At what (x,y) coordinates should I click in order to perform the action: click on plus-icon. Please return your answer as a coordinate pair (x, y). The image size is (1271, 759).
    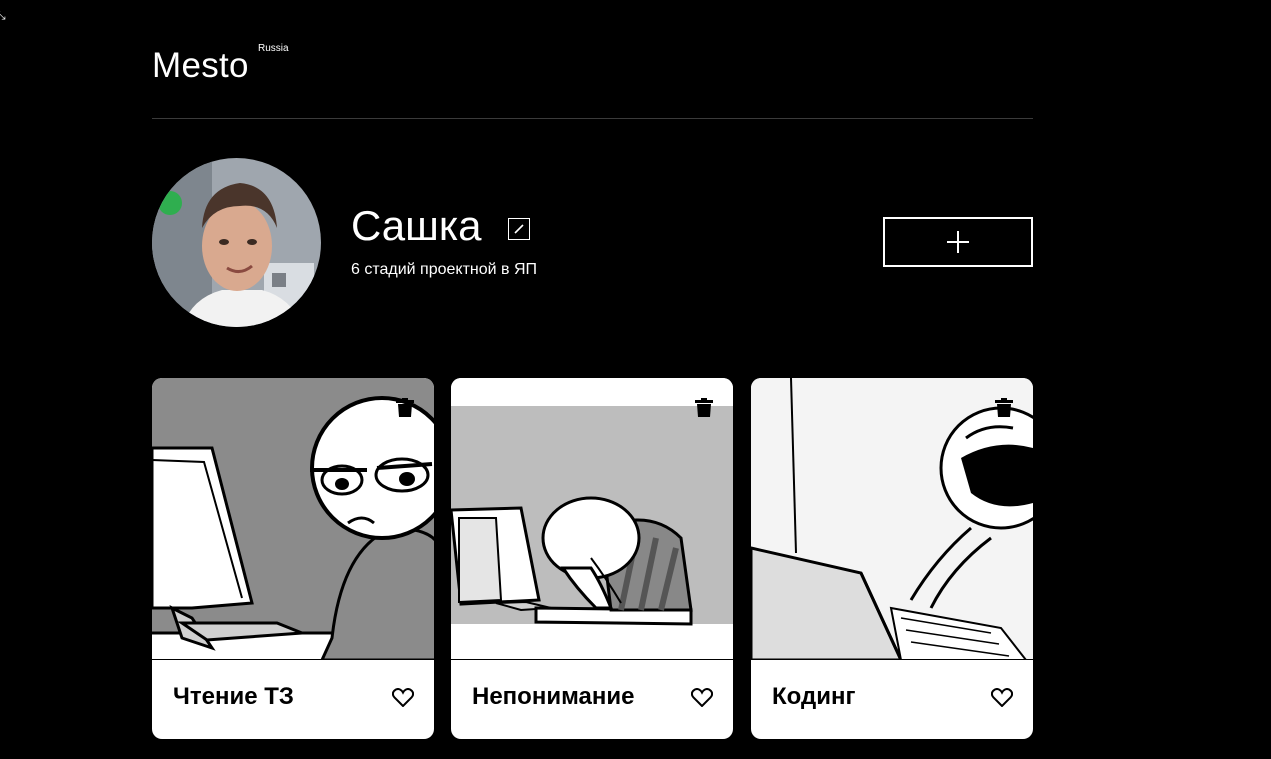
    Looking at the image, I should click on (958, 242).